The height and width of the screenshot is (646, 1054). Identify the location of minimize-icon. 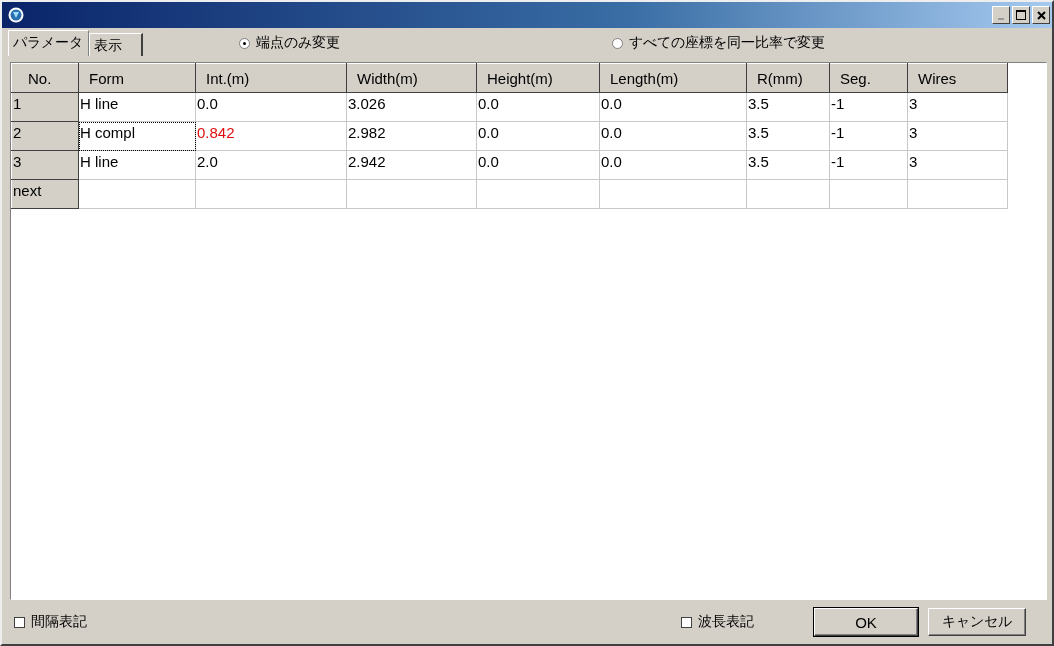
(1001, 19).